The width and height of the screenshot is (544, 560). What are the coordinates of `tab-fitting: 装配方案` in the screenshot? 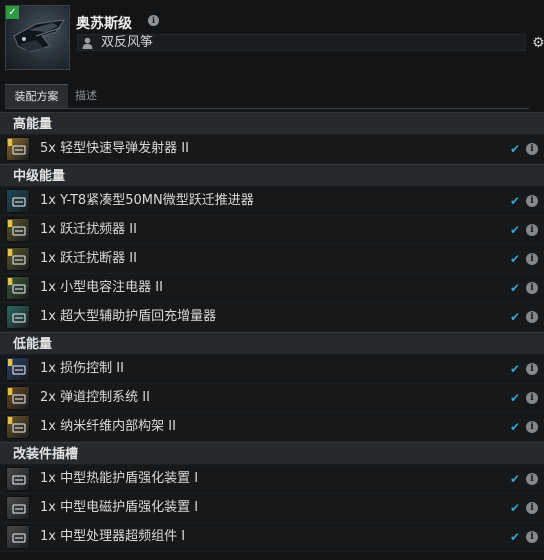 It's located at (36, 96).